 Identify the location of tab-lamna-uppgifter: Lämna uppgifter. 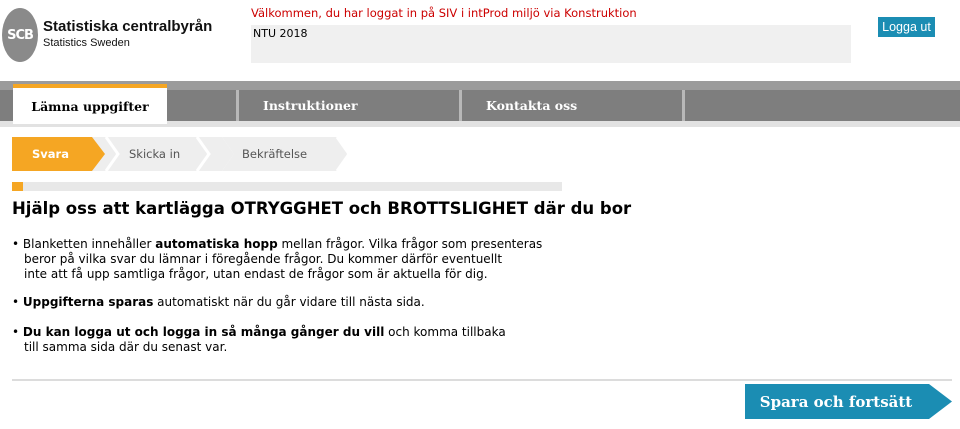
(90, 104).